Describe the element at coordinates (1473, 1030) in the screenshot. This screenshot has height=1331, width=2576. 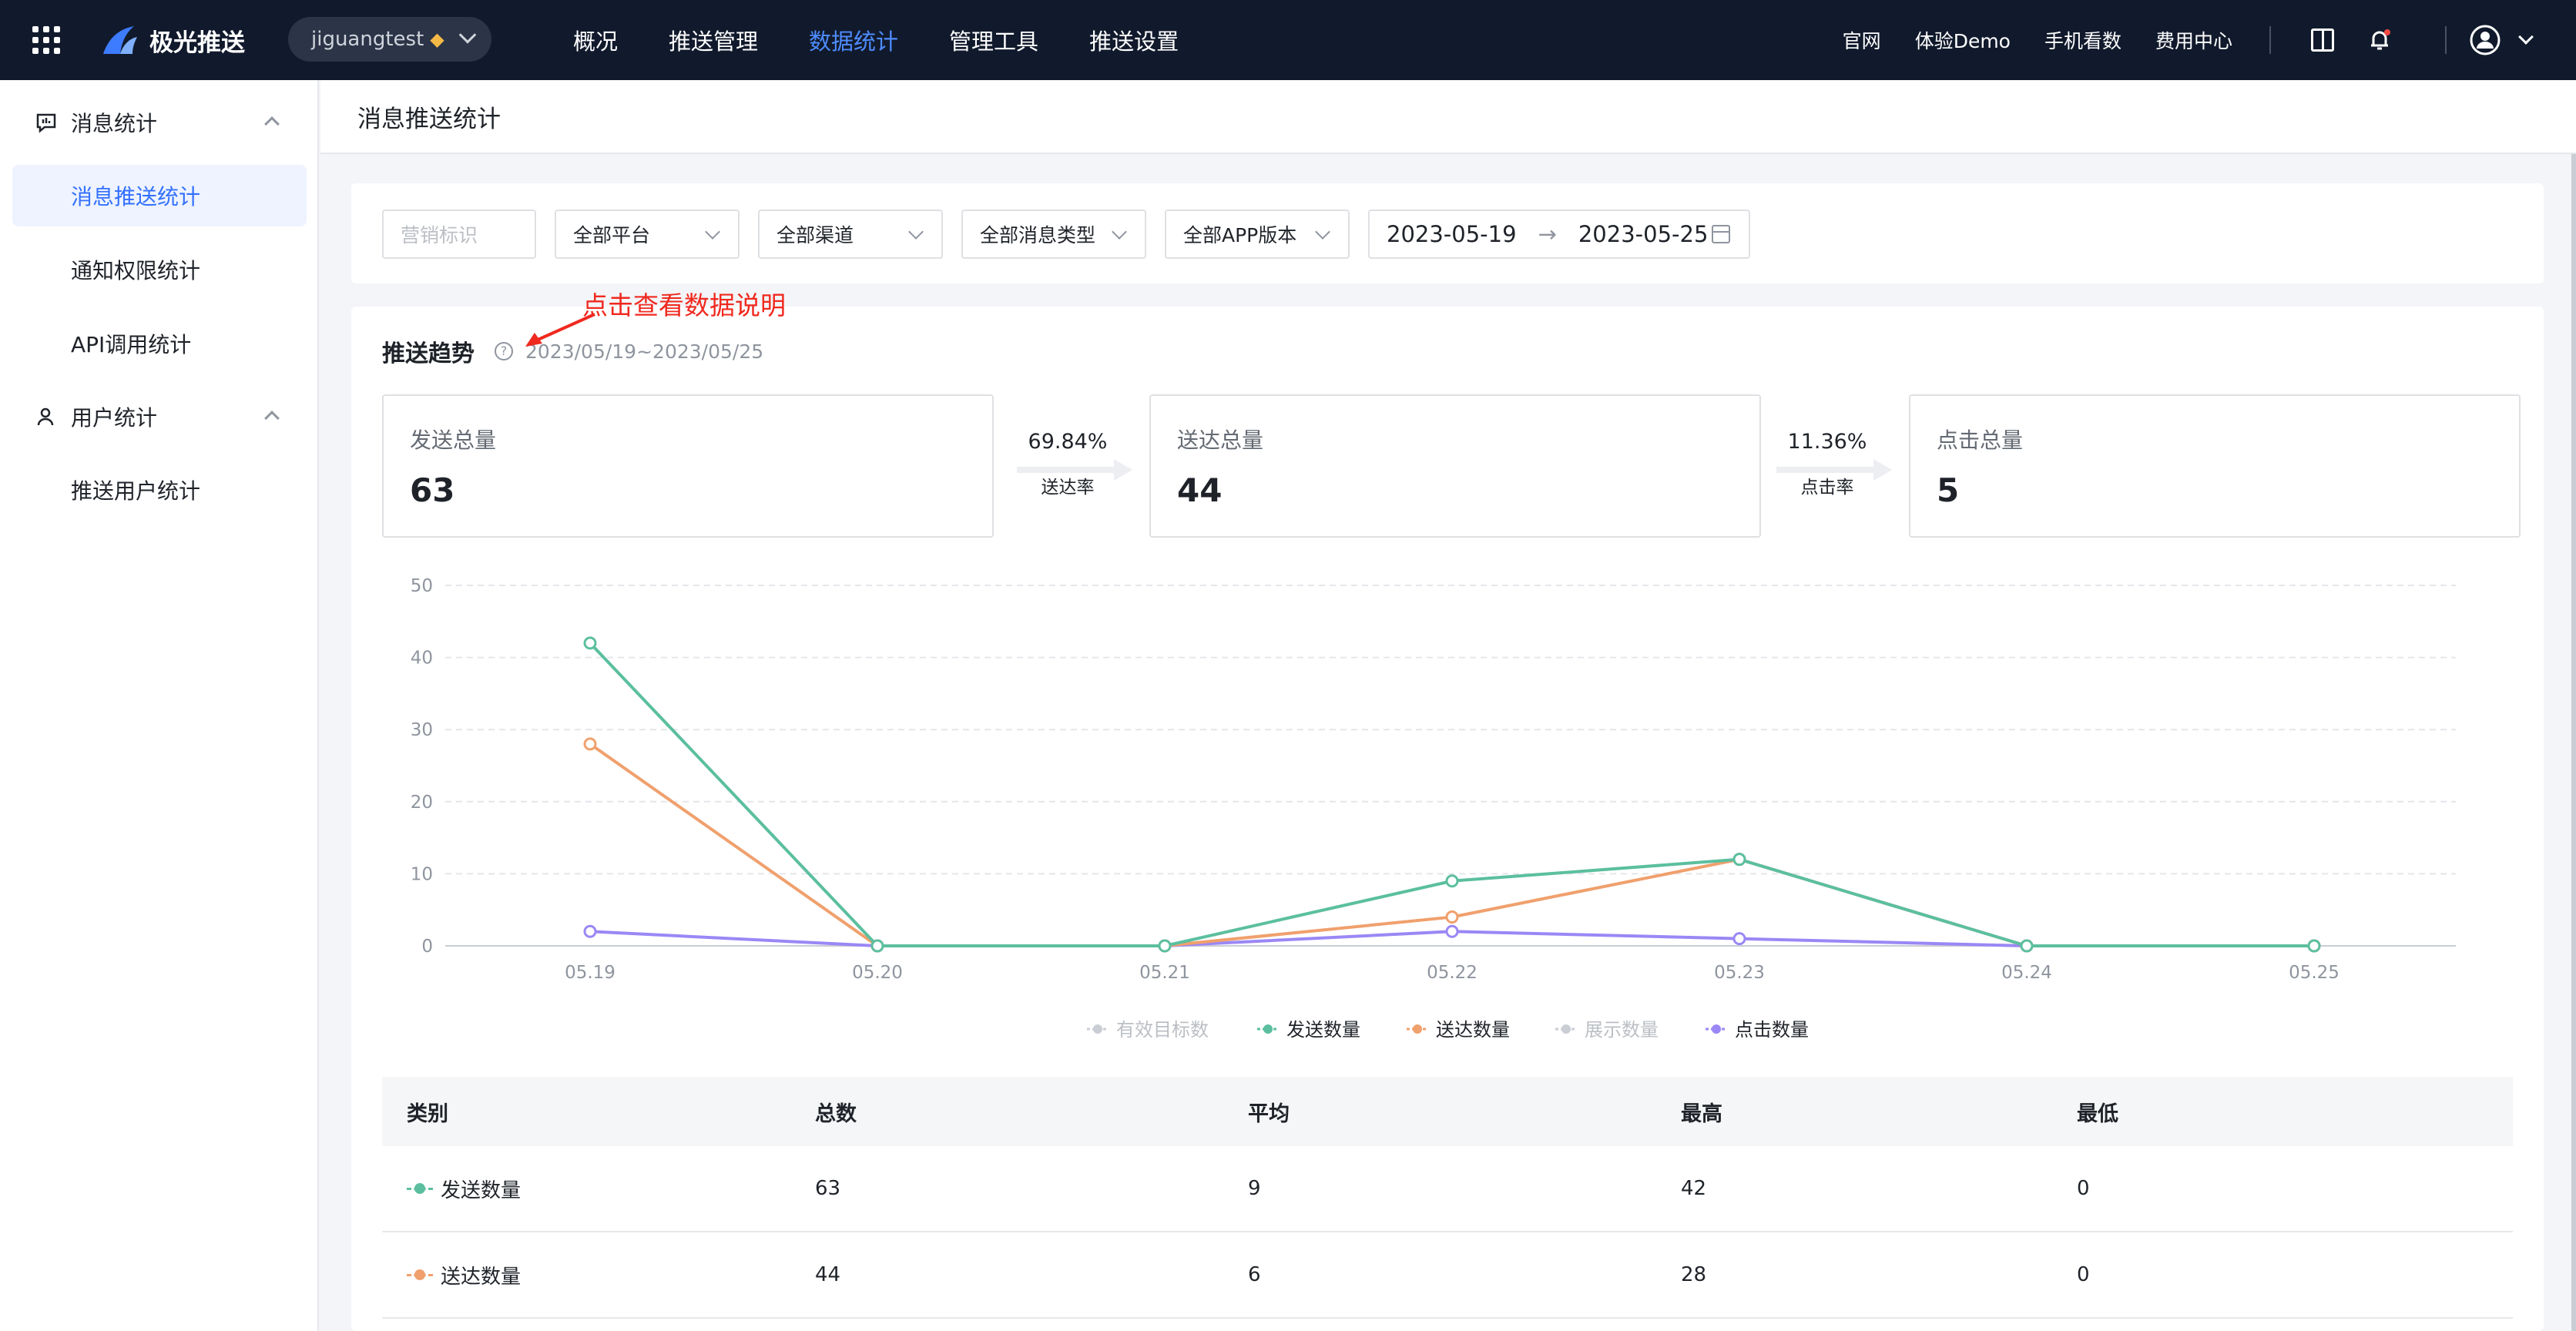
I see `legend-item: 送达数量` at that location.